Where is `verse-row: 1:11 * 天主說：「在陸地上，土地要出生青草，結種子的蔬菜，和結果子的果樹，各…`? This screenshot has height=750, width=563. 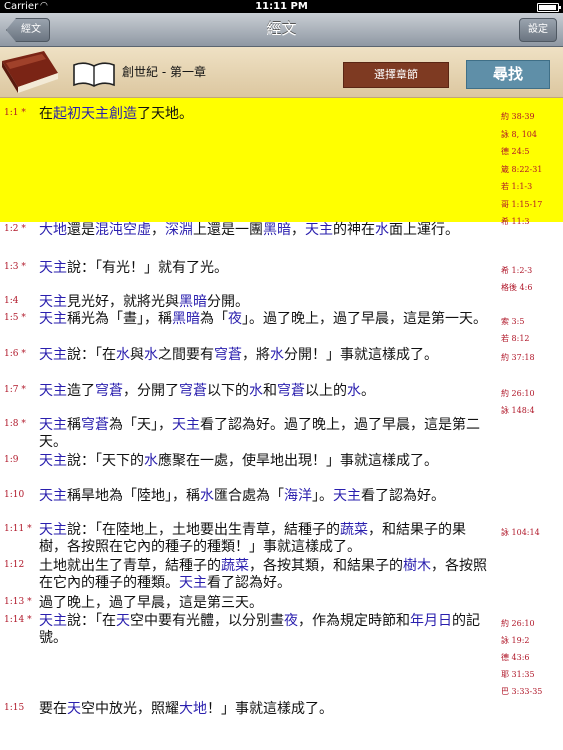 verse-row: 1:11 * 天主說：「在陸地上，土地要出生青草，結種子的蔬菜，和結果子的果樹，各… is located at coordinates (281, 540).